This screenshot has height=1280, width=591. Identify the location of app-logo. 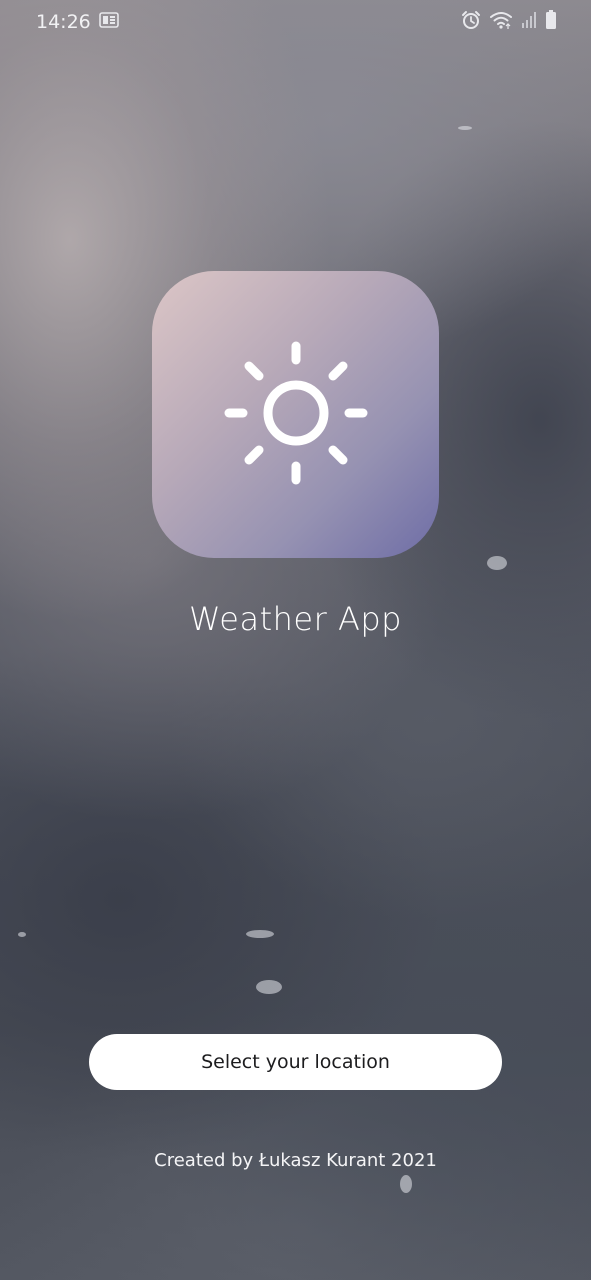
(295, 414).